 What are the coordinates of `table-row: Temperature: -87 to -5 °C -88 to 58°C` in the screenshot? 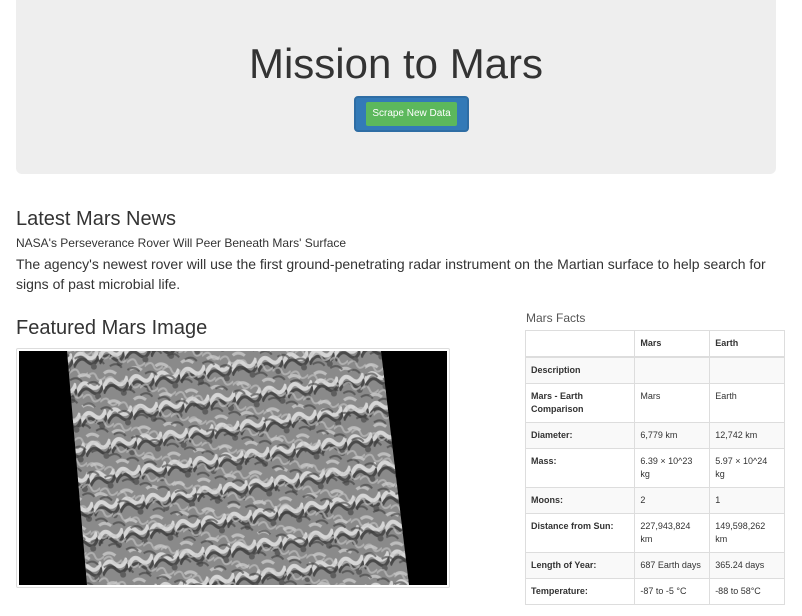 It's located at (654, 591).